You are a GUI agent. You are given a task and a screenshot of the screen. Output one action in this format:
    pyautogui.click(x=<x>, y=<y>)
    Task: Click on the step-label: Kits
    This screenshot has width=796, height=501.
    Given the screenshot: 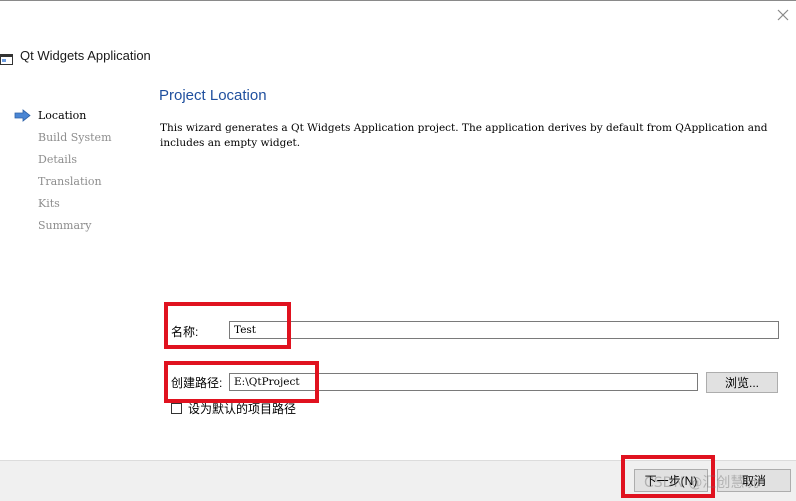 What is the action you would take?
    pyautogui.click(x=49, y=203)
    